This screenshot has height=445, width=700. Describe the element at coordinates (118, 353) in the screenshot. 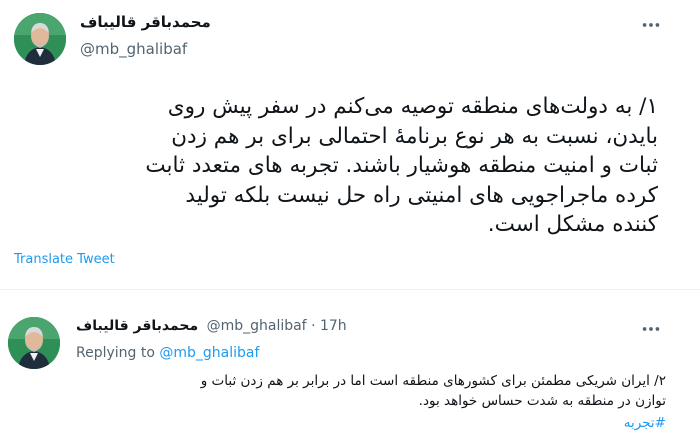

I see `replying-to-label: Replying to` at that location.